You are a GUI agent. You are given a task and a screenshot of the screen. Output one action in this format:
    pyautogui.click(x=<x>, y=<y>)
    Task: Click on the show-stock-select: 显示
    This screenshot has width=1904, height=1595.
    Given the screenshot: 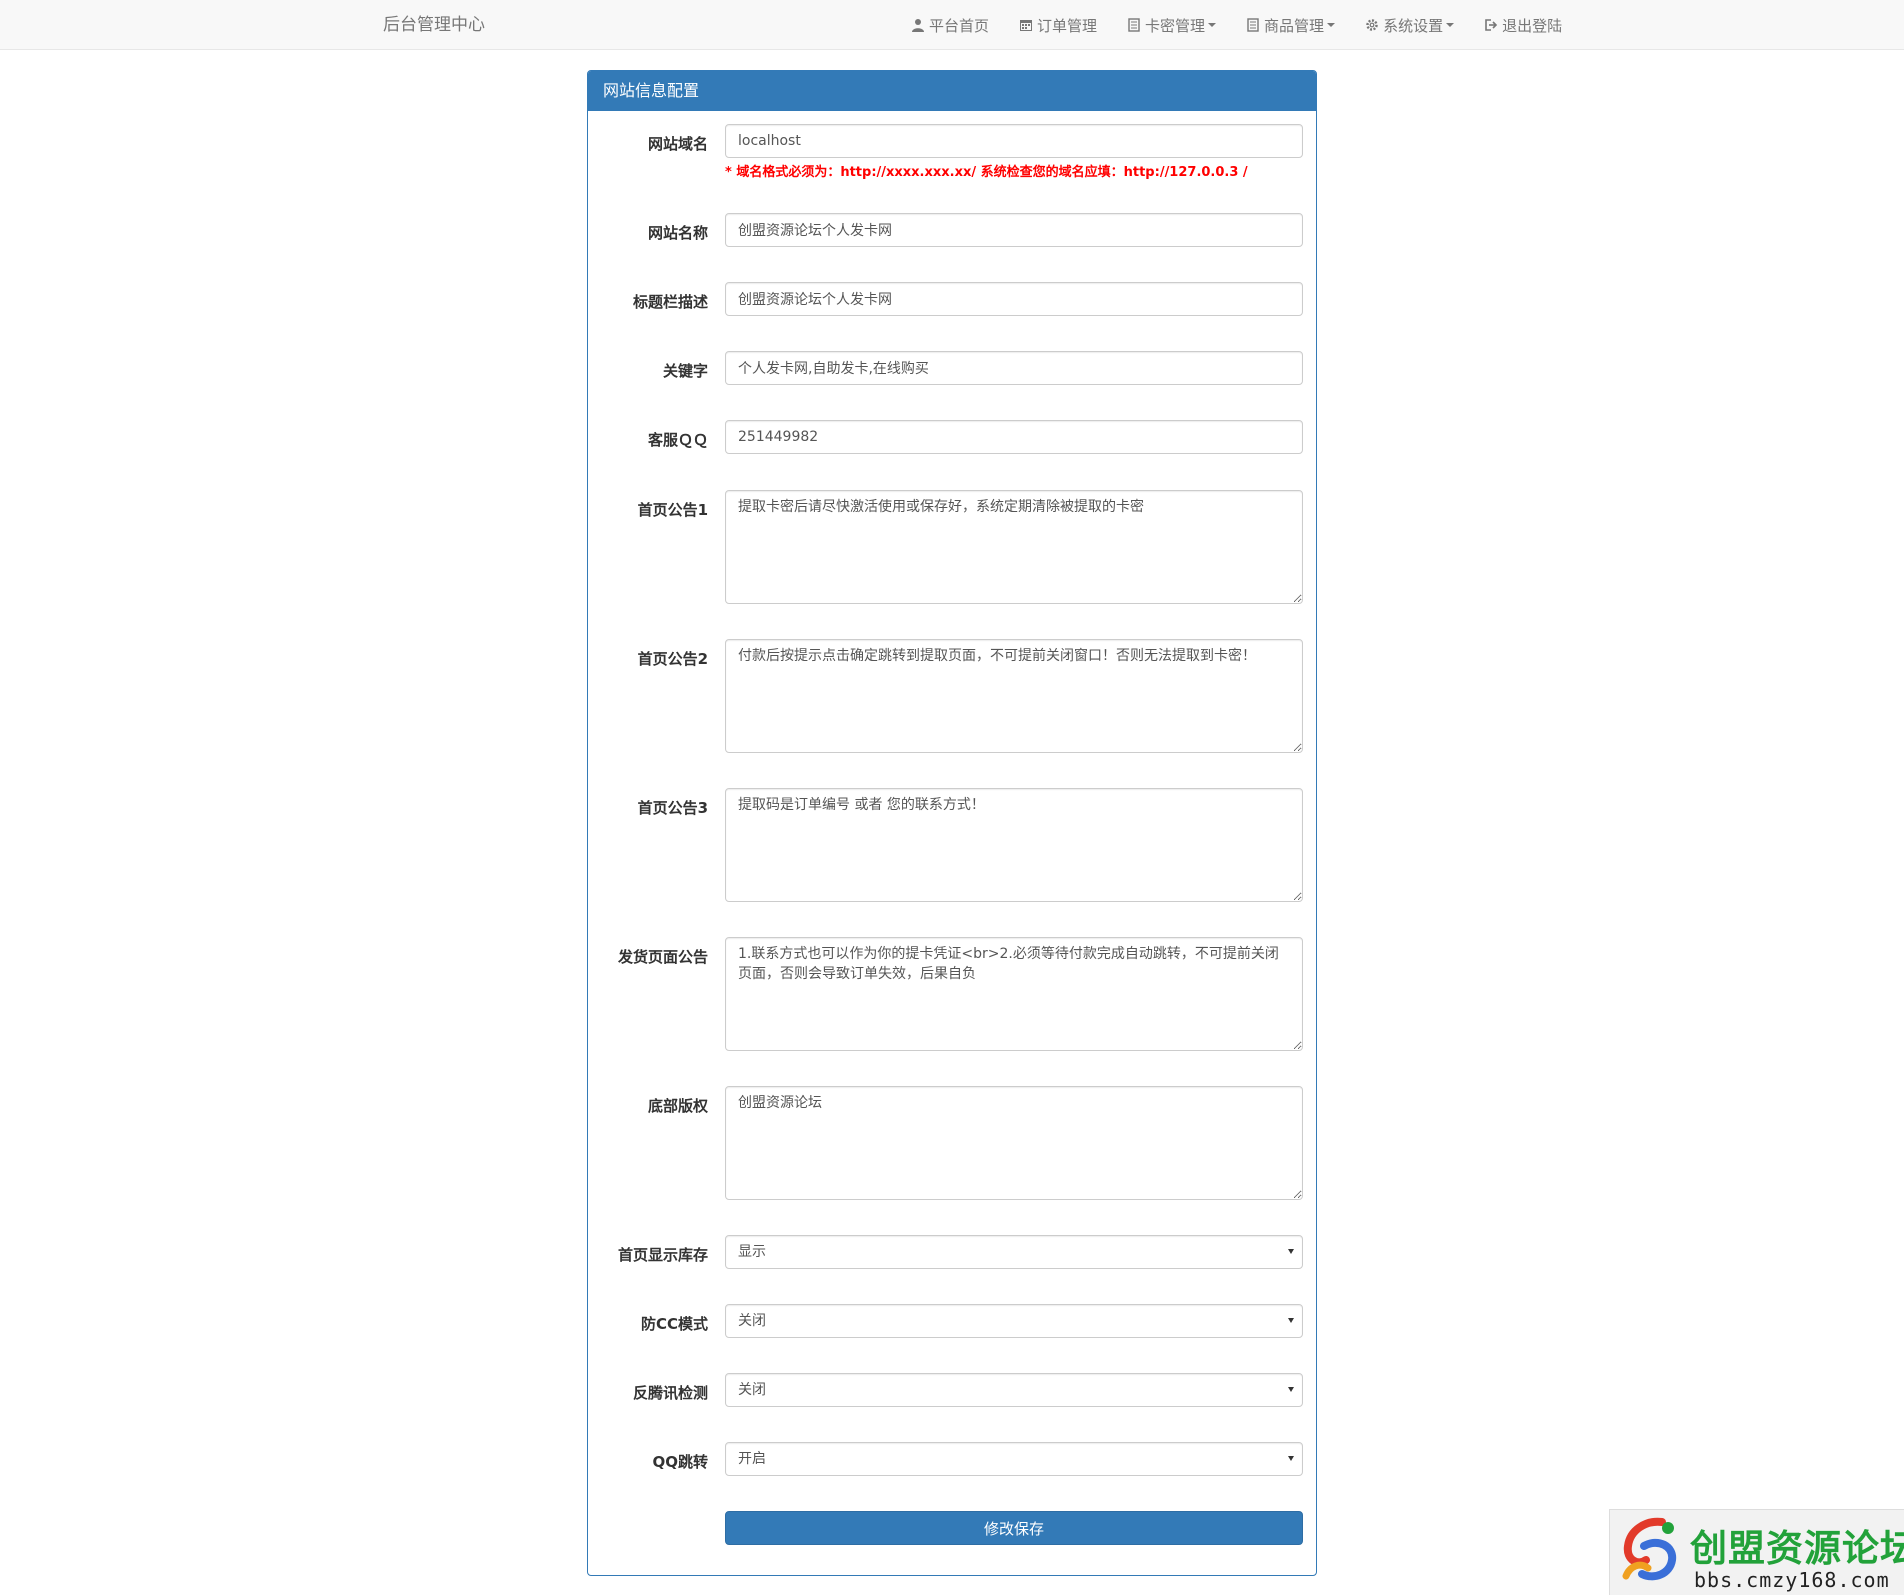 What is the action you would take?
    pyautogui.click(x=1014, y=1252)
    